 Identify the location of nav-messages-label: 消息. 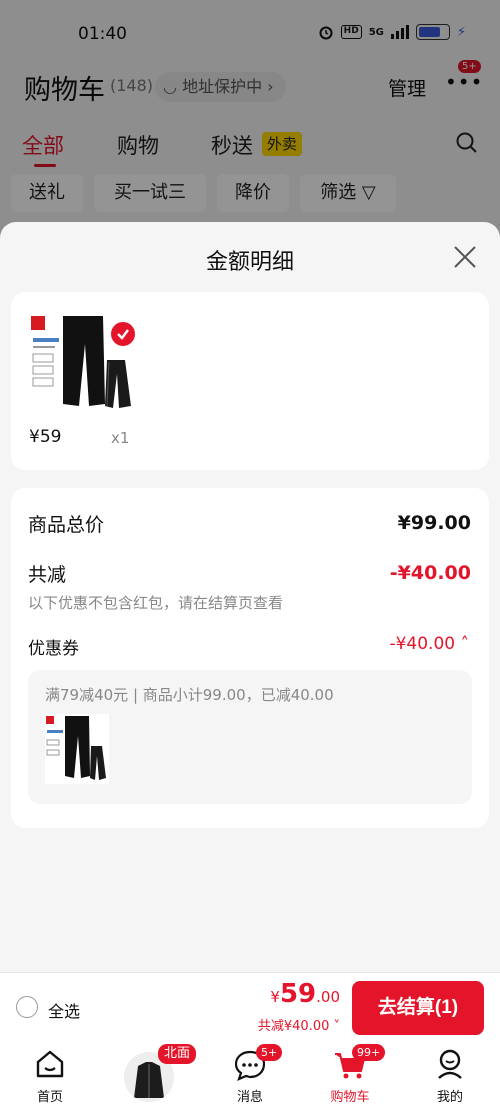
(249, 1097).